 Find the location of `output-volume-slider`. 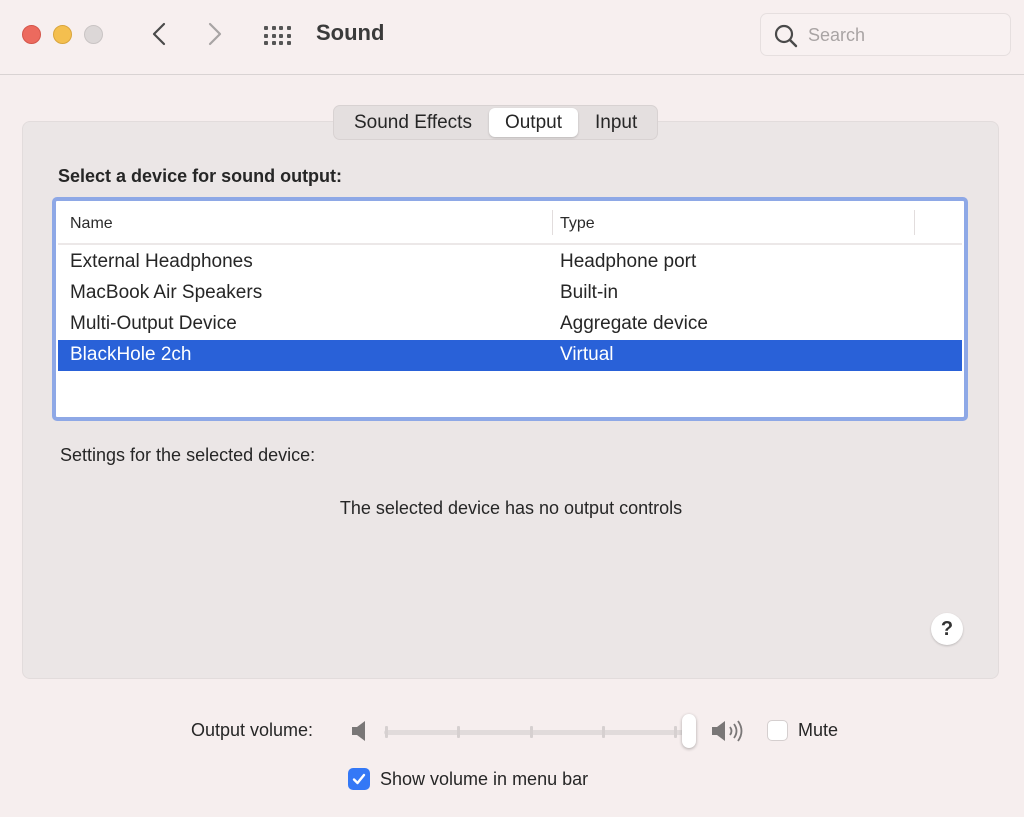

output-volume-slider is located at coordinates (540, 732).